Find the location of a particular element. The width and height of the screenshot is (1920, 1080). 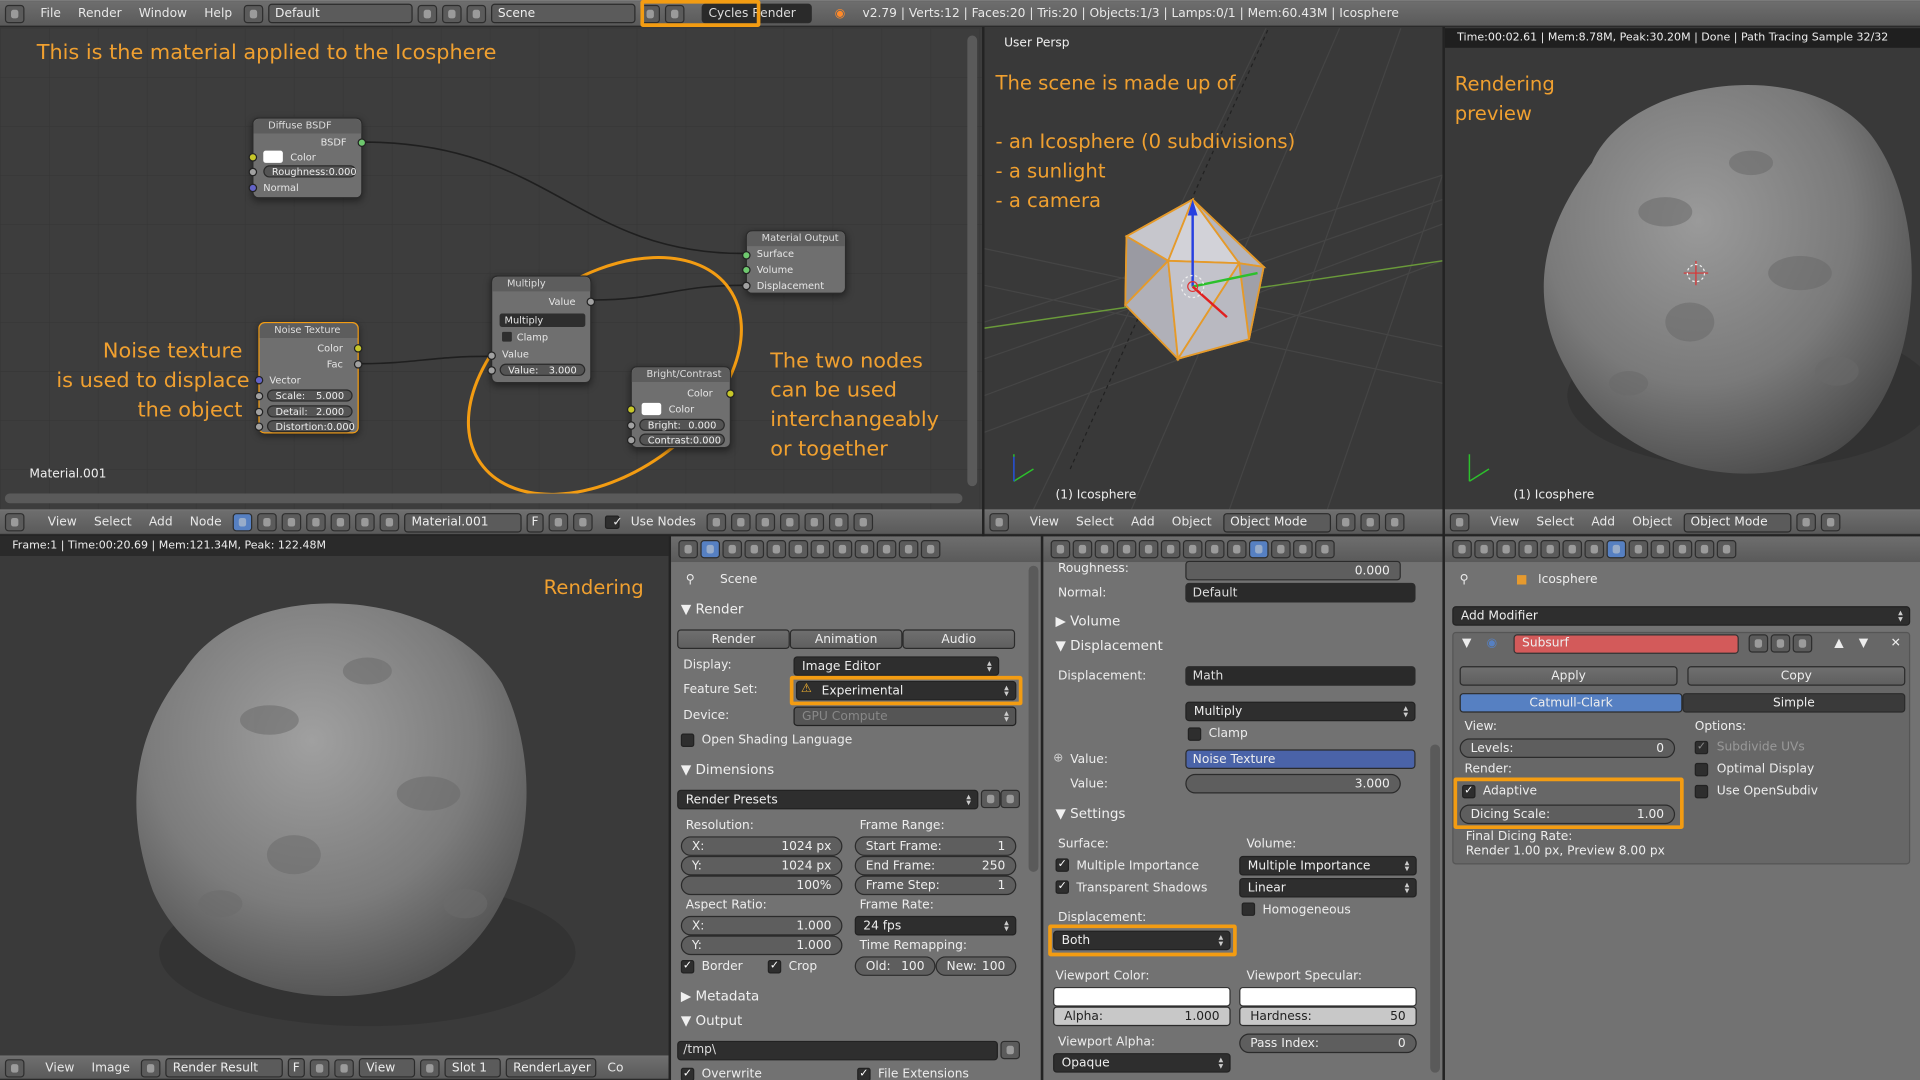

snap-icon is located at coordinates (790, 522).